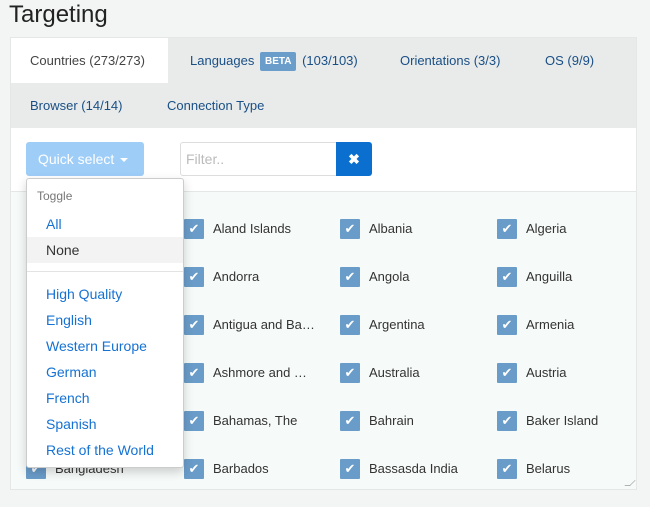 Image resolution: width=650 pixels, height=507 pixels. I want to click on tab-connection-type: Connection Type, so click(215, 105).